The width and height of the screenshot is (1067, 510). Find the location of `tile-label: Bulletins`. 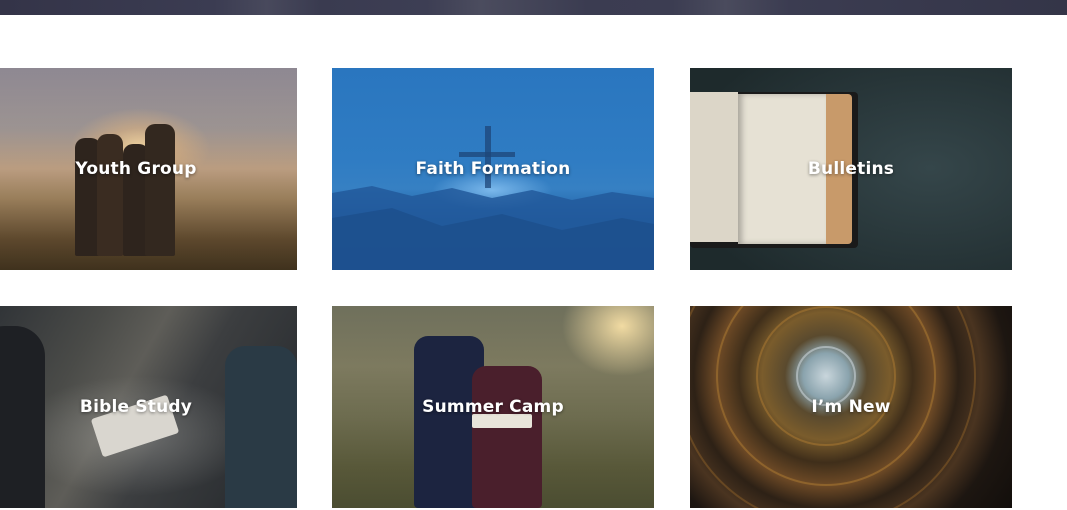

tile-label: Bulletins is located at coordinates (851, 169).